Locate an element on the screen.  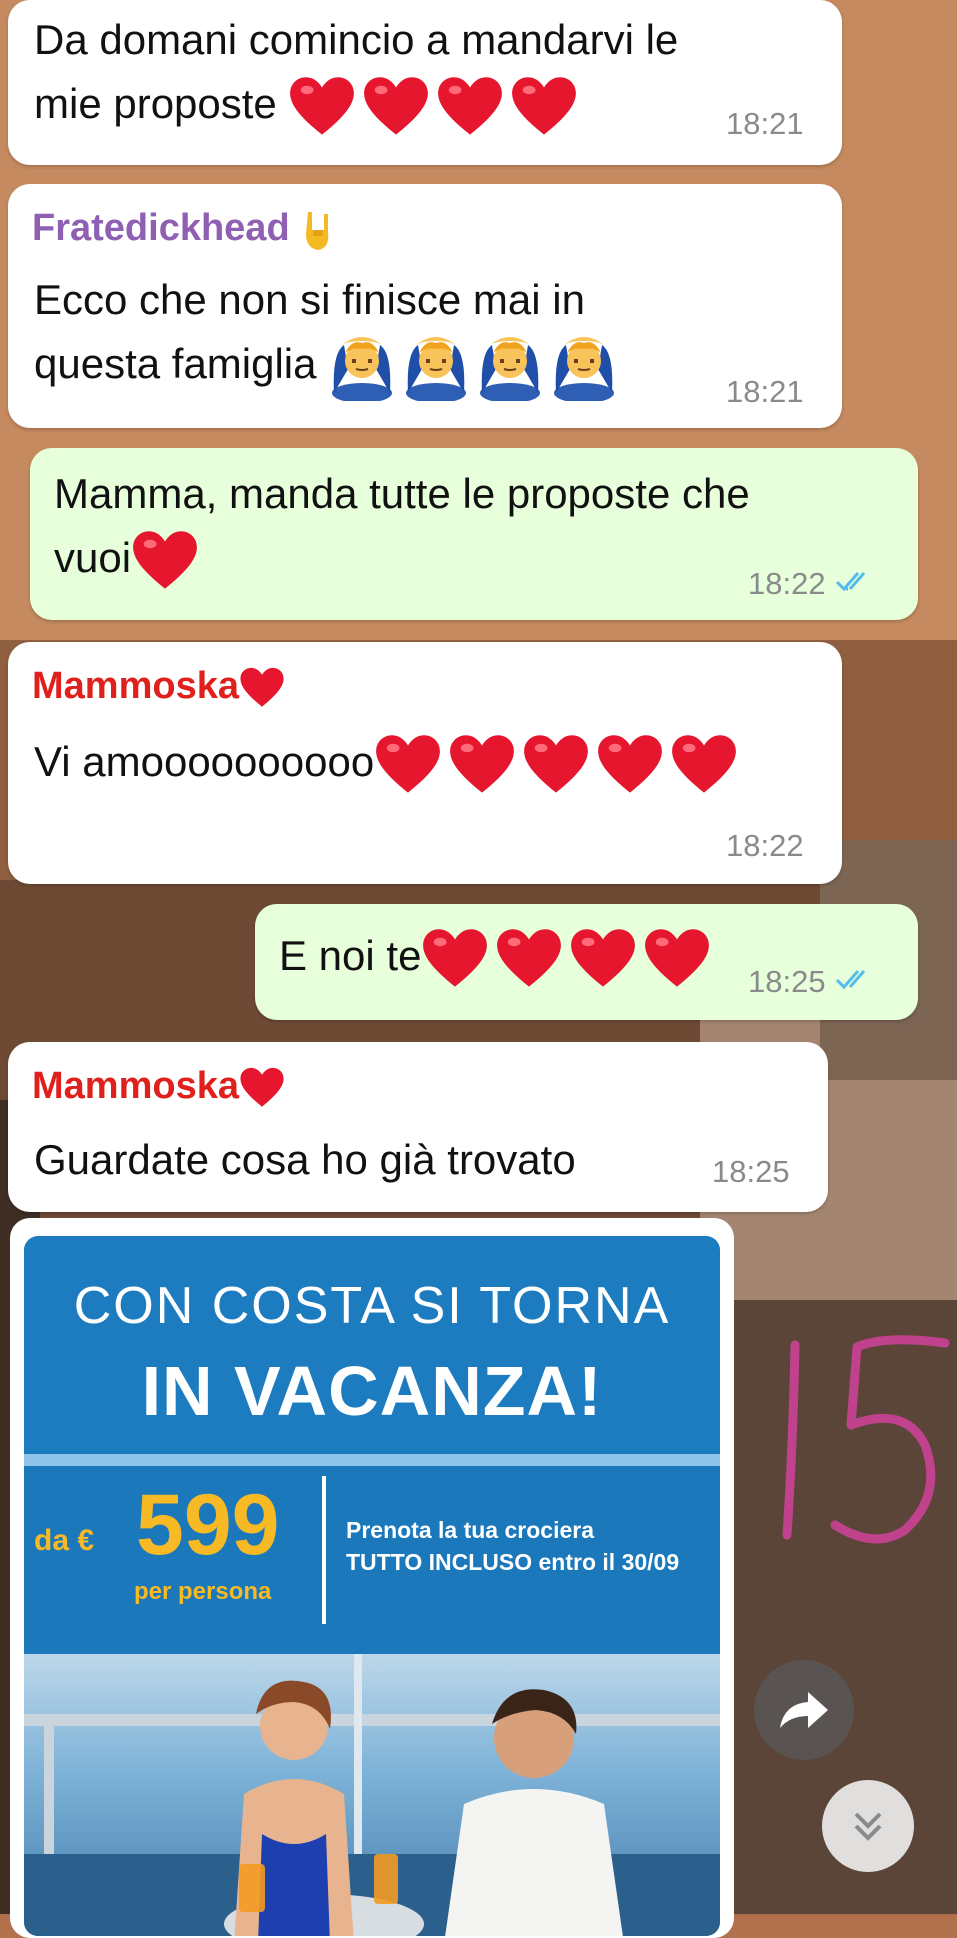
forward-button is located at coordinates (804, 1710).